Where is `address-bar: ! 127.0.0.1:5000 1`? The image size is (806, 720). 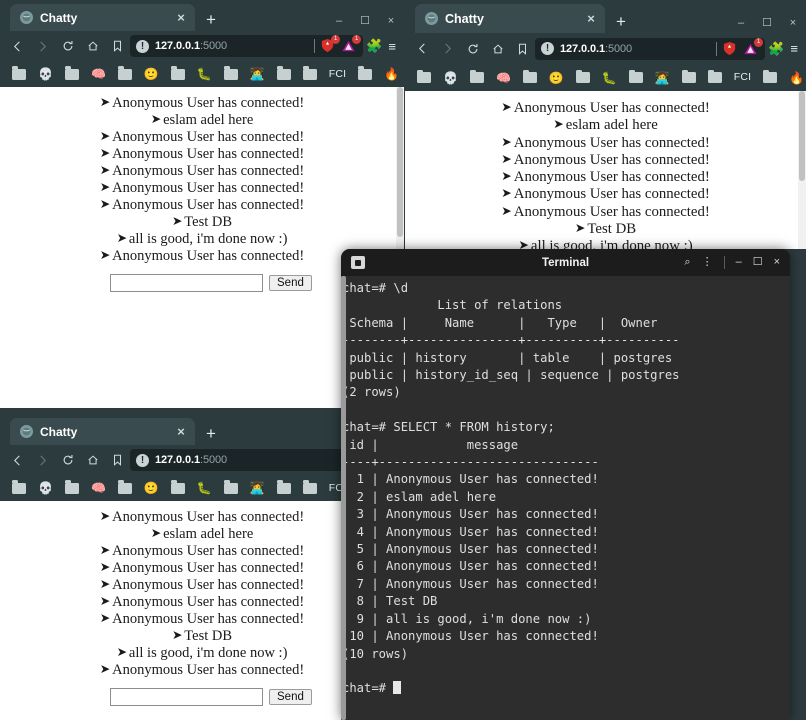
address-bar: ! 127.0.0.1:5000 1 is located at coordinates (650, 48).